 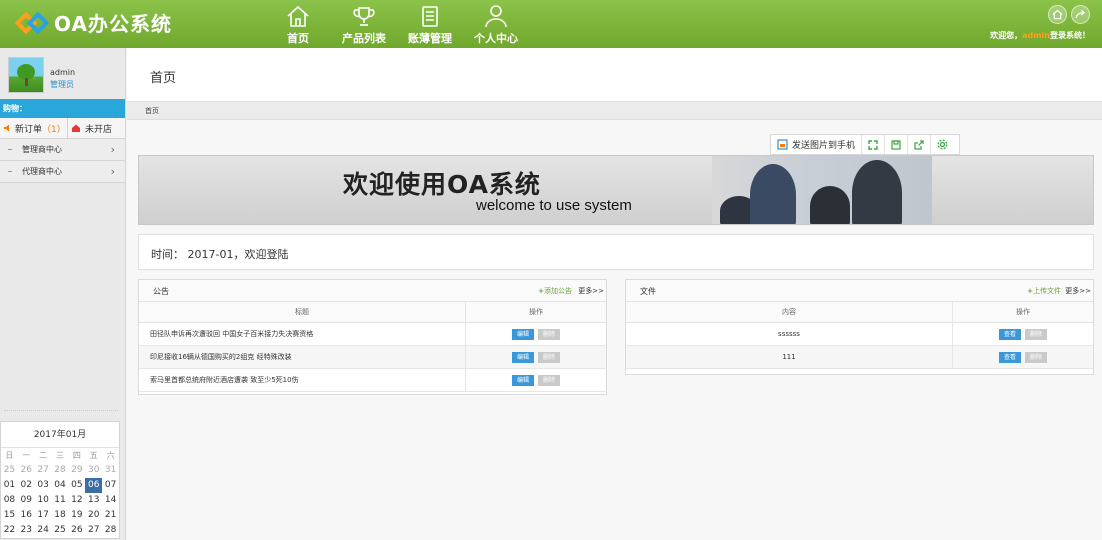 I want to click on calendar-day: 12, so click(x=76, y=500).